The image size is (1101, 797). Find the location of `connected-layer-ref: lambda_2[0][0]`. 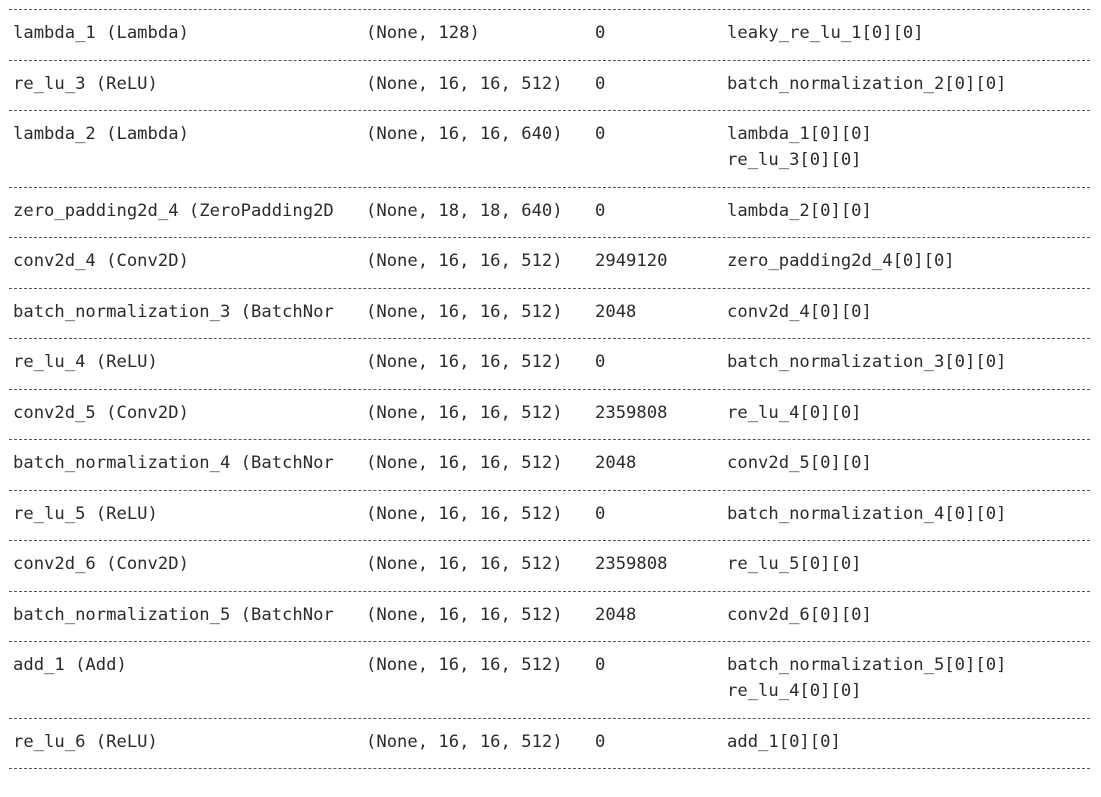

connected-layer-ref: lambda_2[0][0] is located at coordinates (799, 210).